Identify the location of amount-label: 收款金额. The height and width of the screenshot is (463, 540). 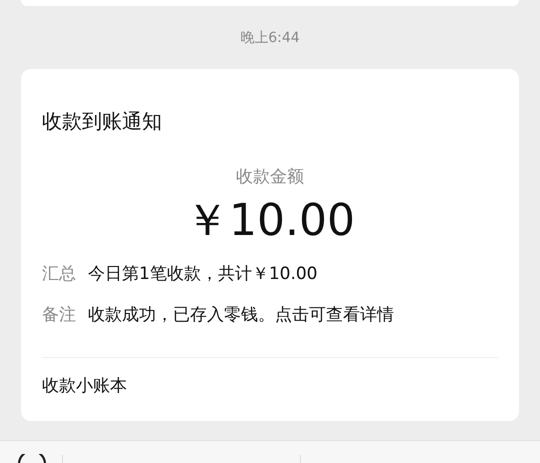
(270, 177).